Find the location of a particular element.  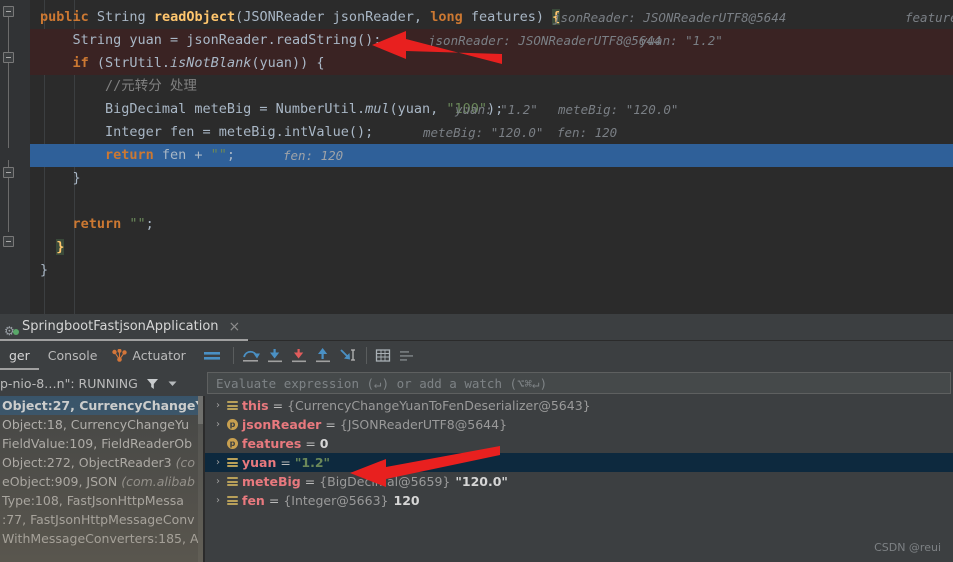

parameter-icon: p is located at coordinates (233, 443).